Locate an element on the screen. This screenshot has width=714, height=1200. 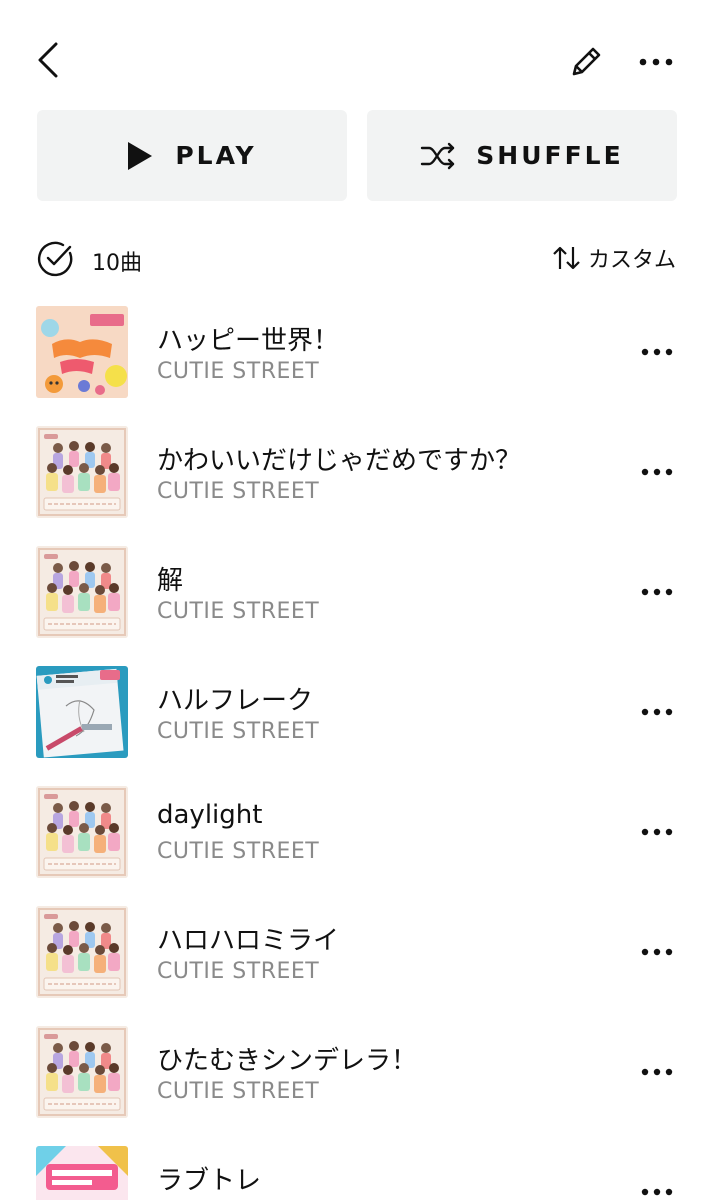
back-button is located at coordinates (48, 60).